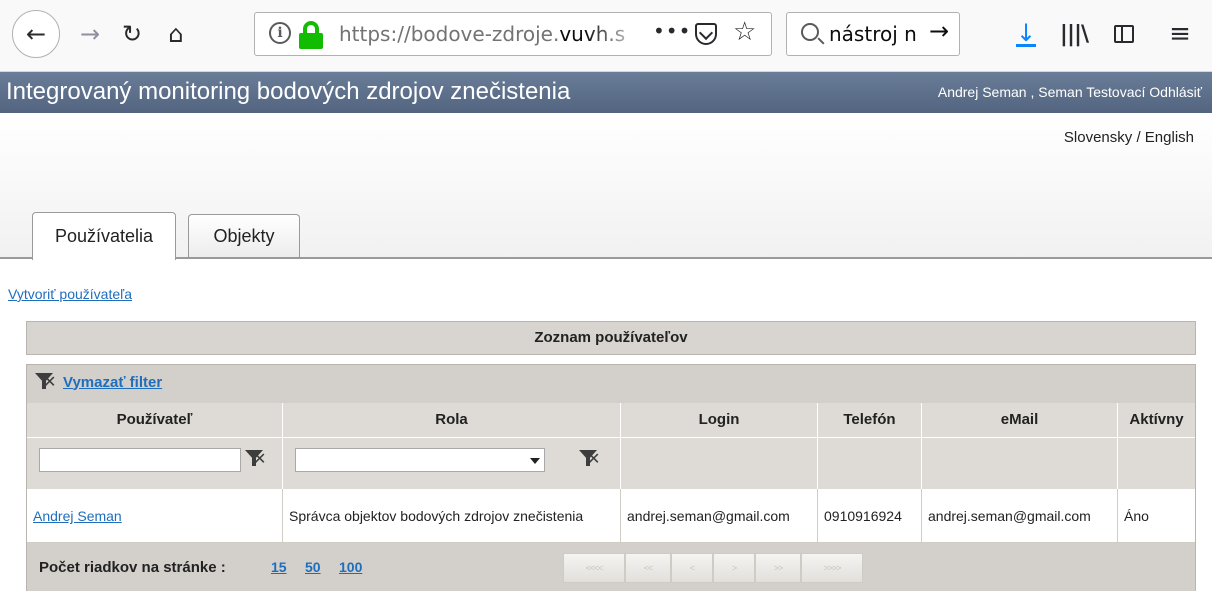  I want to click on clear-filter-button: ✕ Vymazať filter, so click(98, 382).